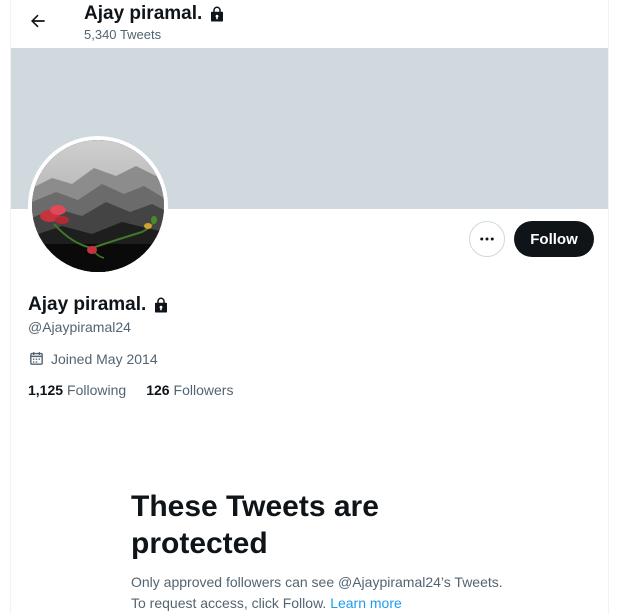  Describe the element at coordinates (36, 358) in the screenshot. I see `calendar-icon` at that location.